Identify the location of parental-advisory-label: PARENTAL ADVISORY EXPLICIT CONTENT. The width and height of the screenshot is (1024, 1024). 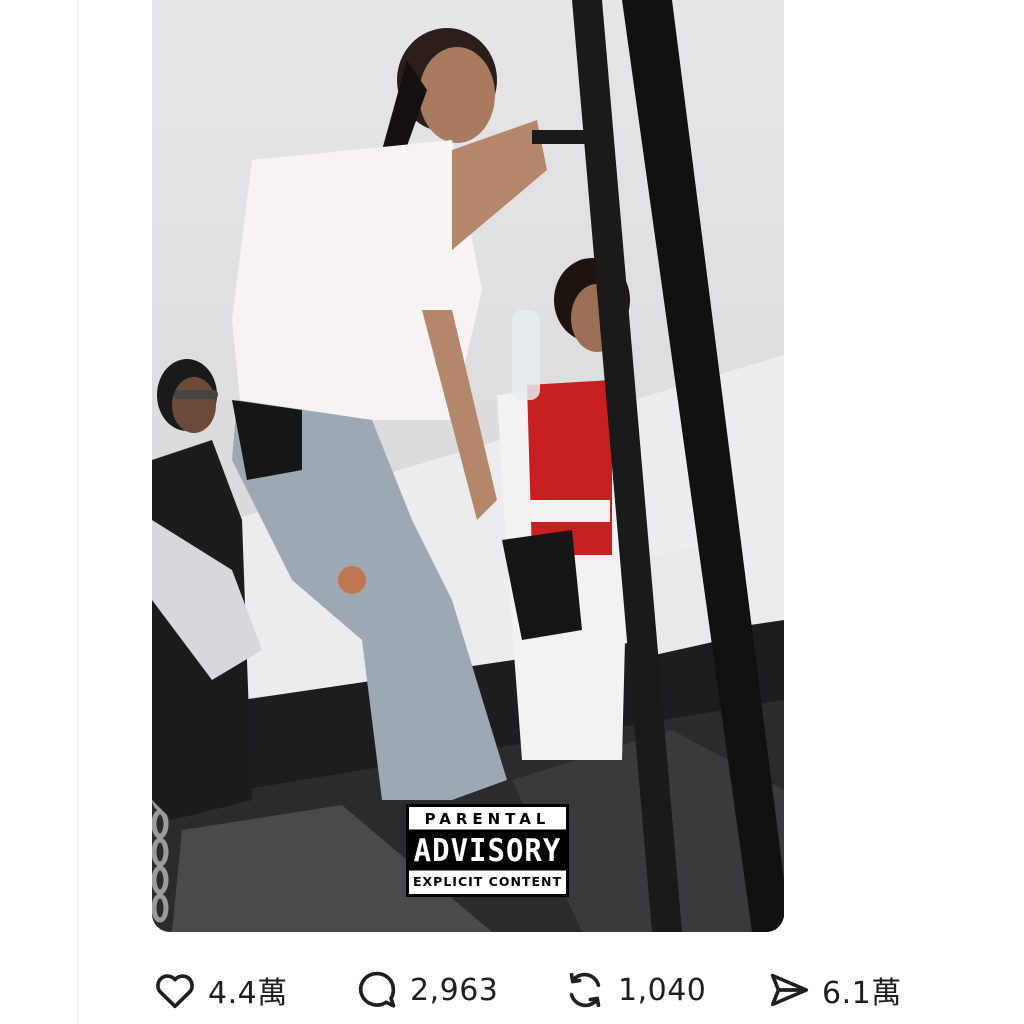
(487, 850).